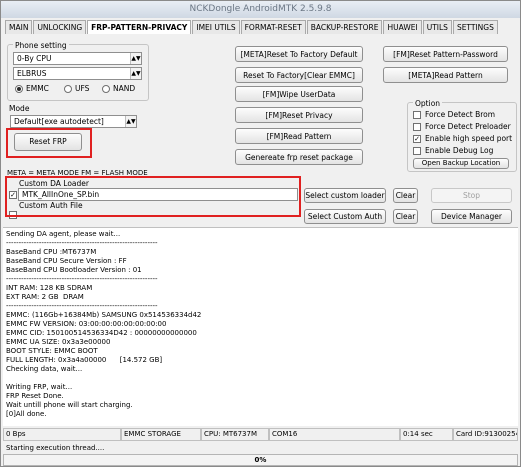  What do you see at coordinates (45, 297) in the screenshot?
I see `log-line: EXT RAM: 2 GB DRAM` at bounding box center [45, 297].